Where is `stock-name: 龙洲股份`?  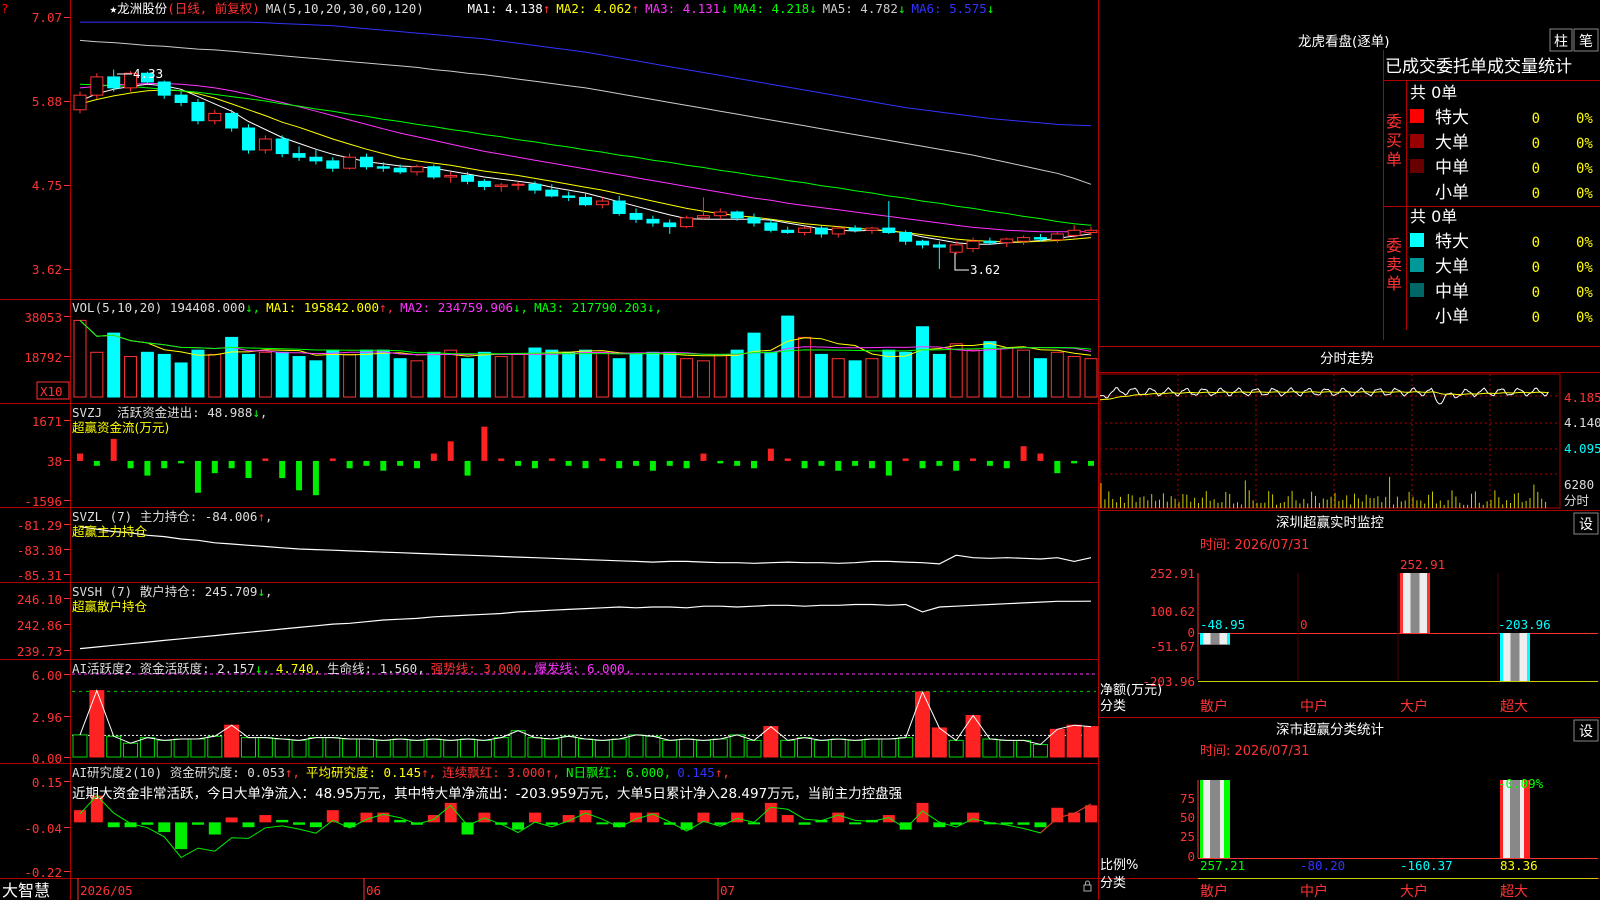
stock-name: 龙洲股份 is located at coordinates (142, 8).